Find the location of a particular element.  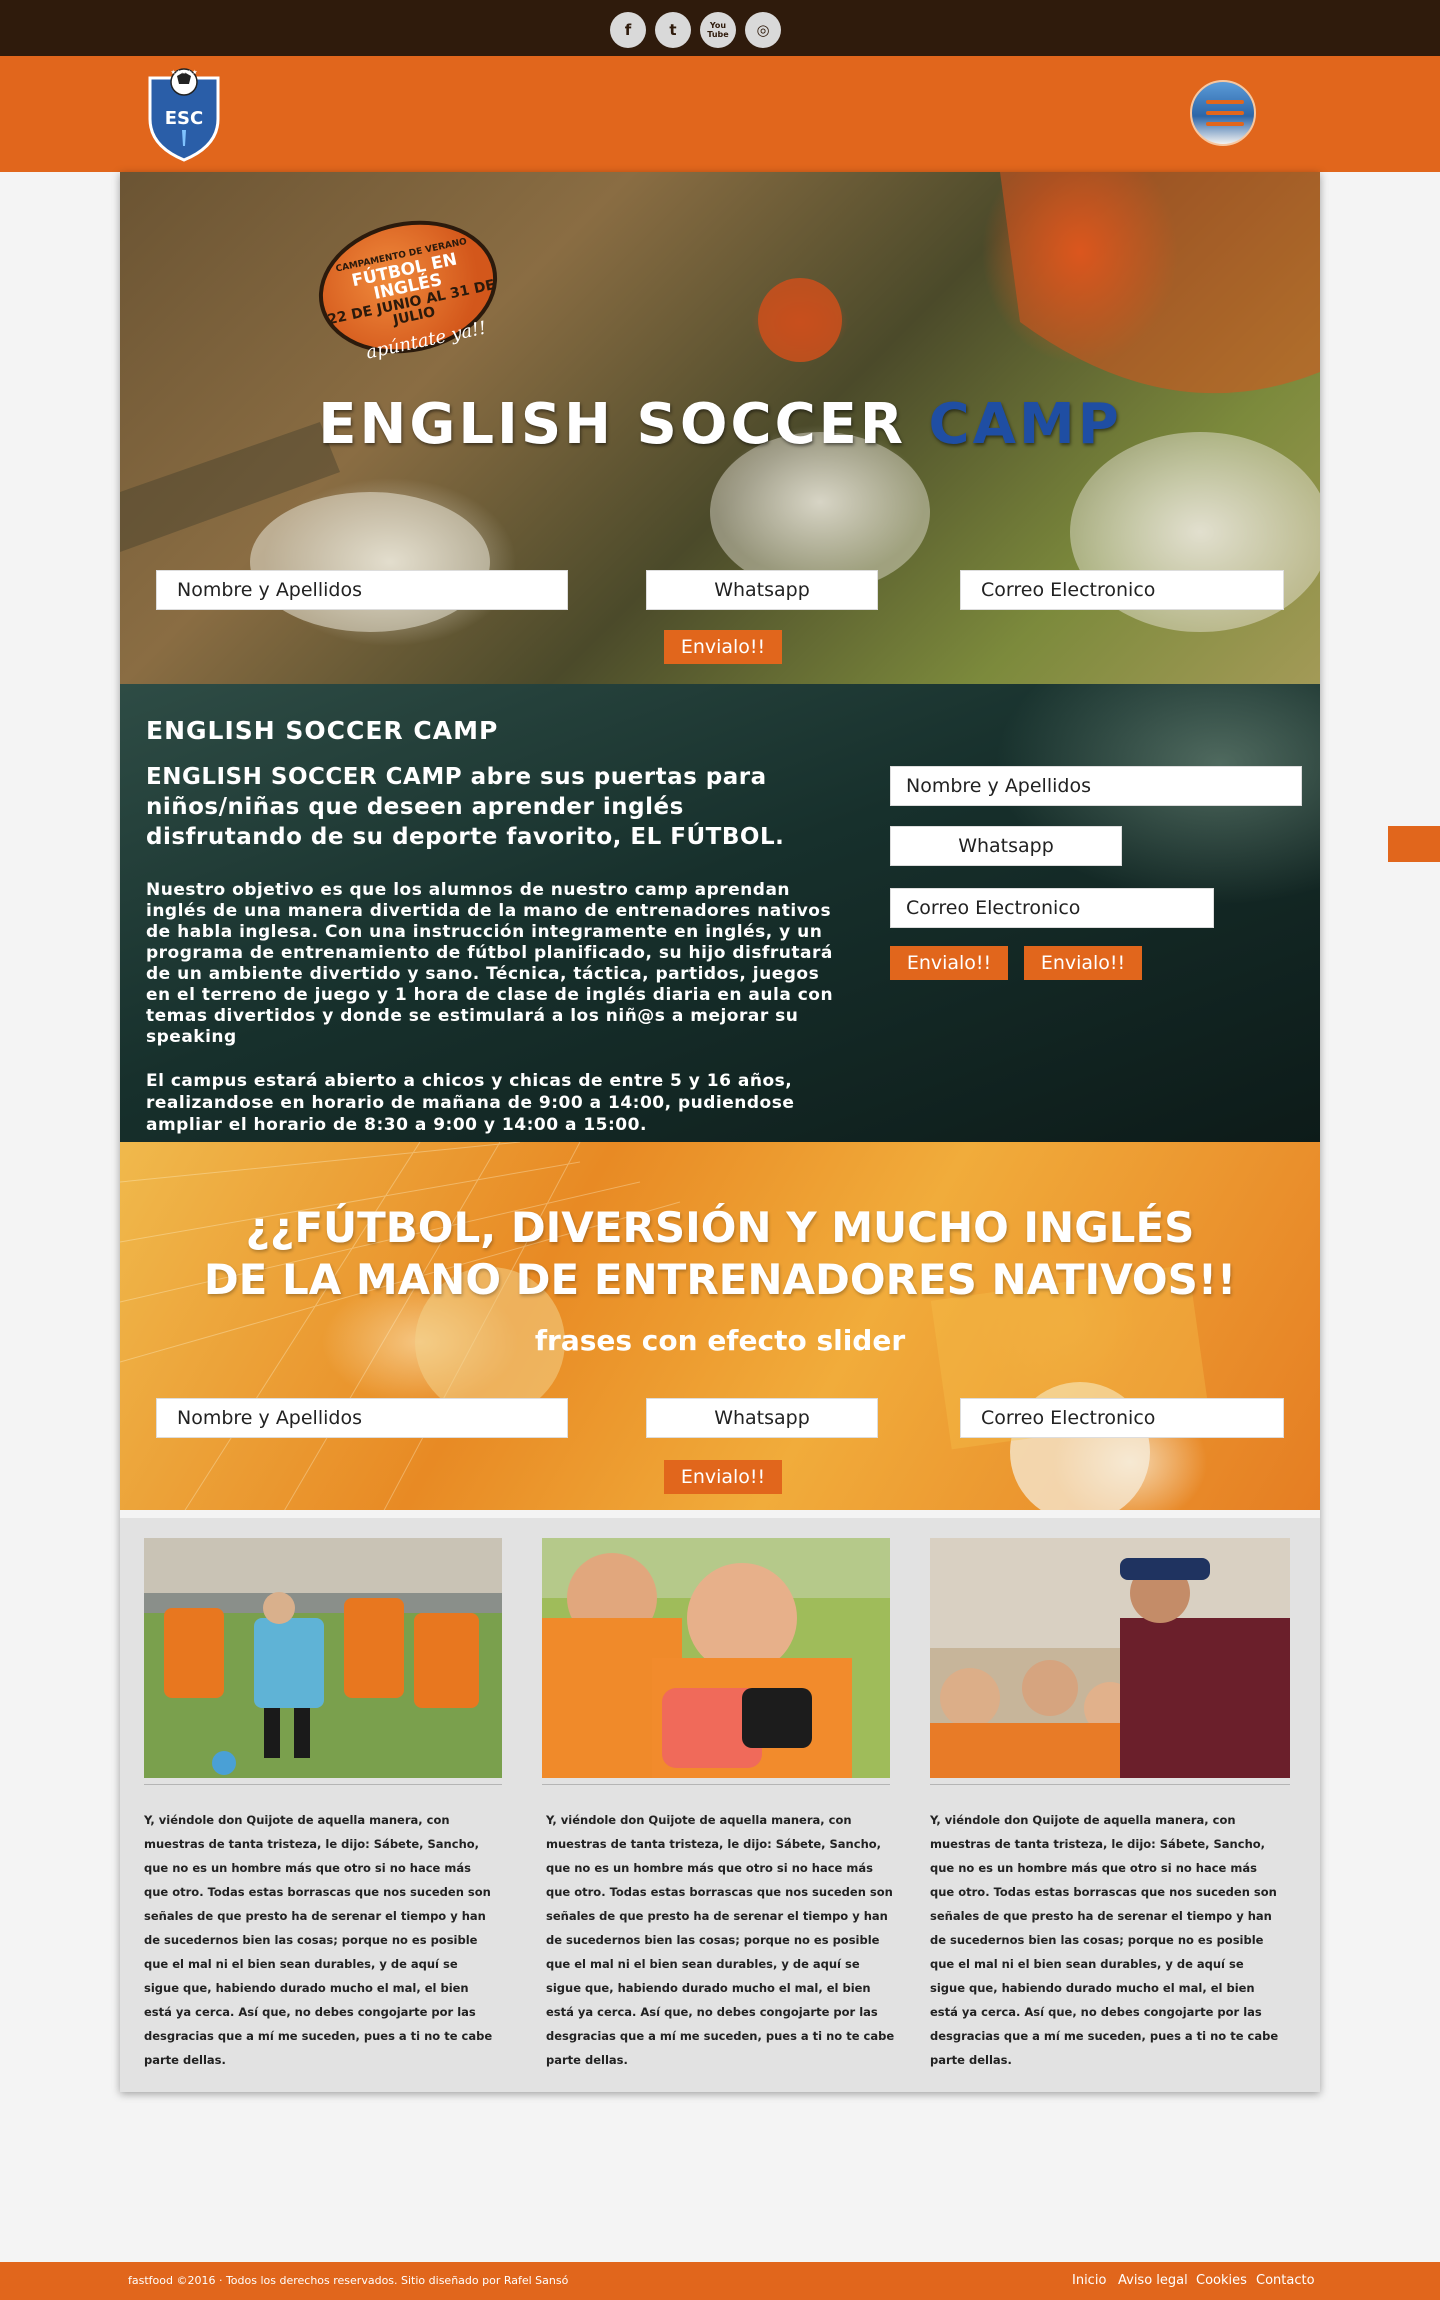

side-feedback-tab is located at coordinates (1414, 844).